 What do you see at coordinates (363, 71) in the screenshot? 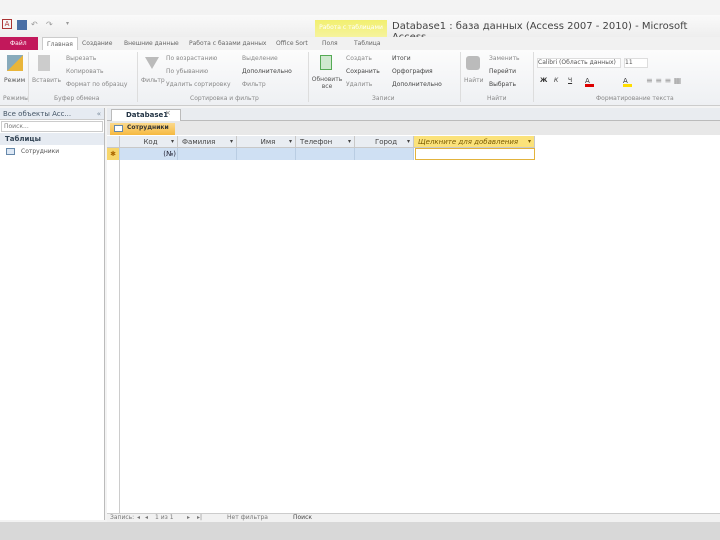
I see `save-record-button: Сохранить` at bounding box center [363, 71].